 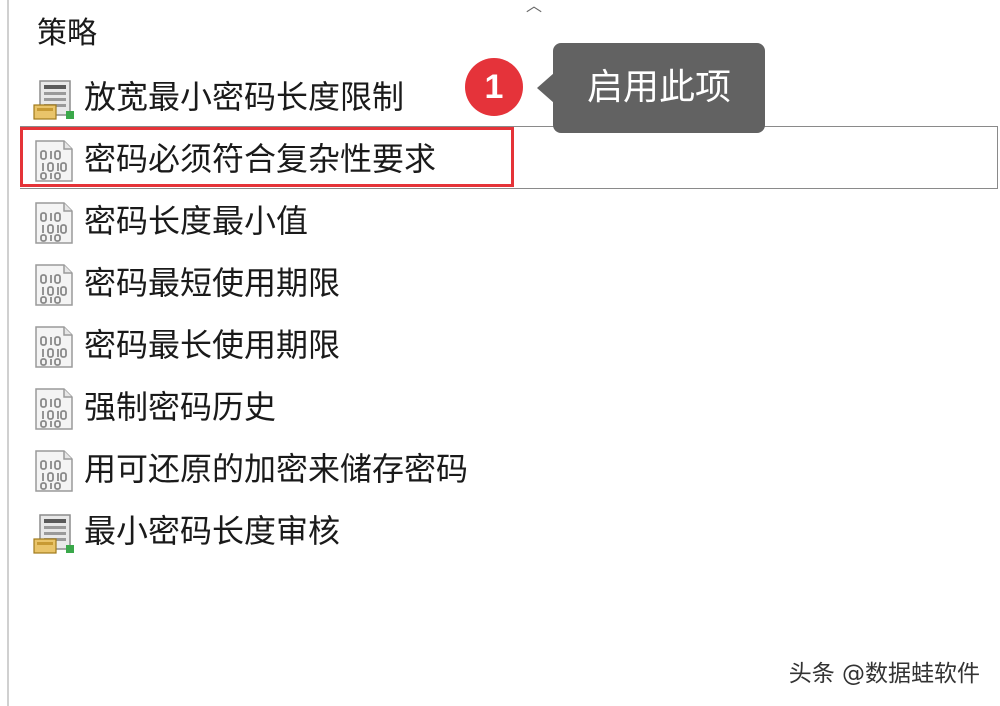 I want to click on selected-row-outline-right, so click(x=997, y=157).